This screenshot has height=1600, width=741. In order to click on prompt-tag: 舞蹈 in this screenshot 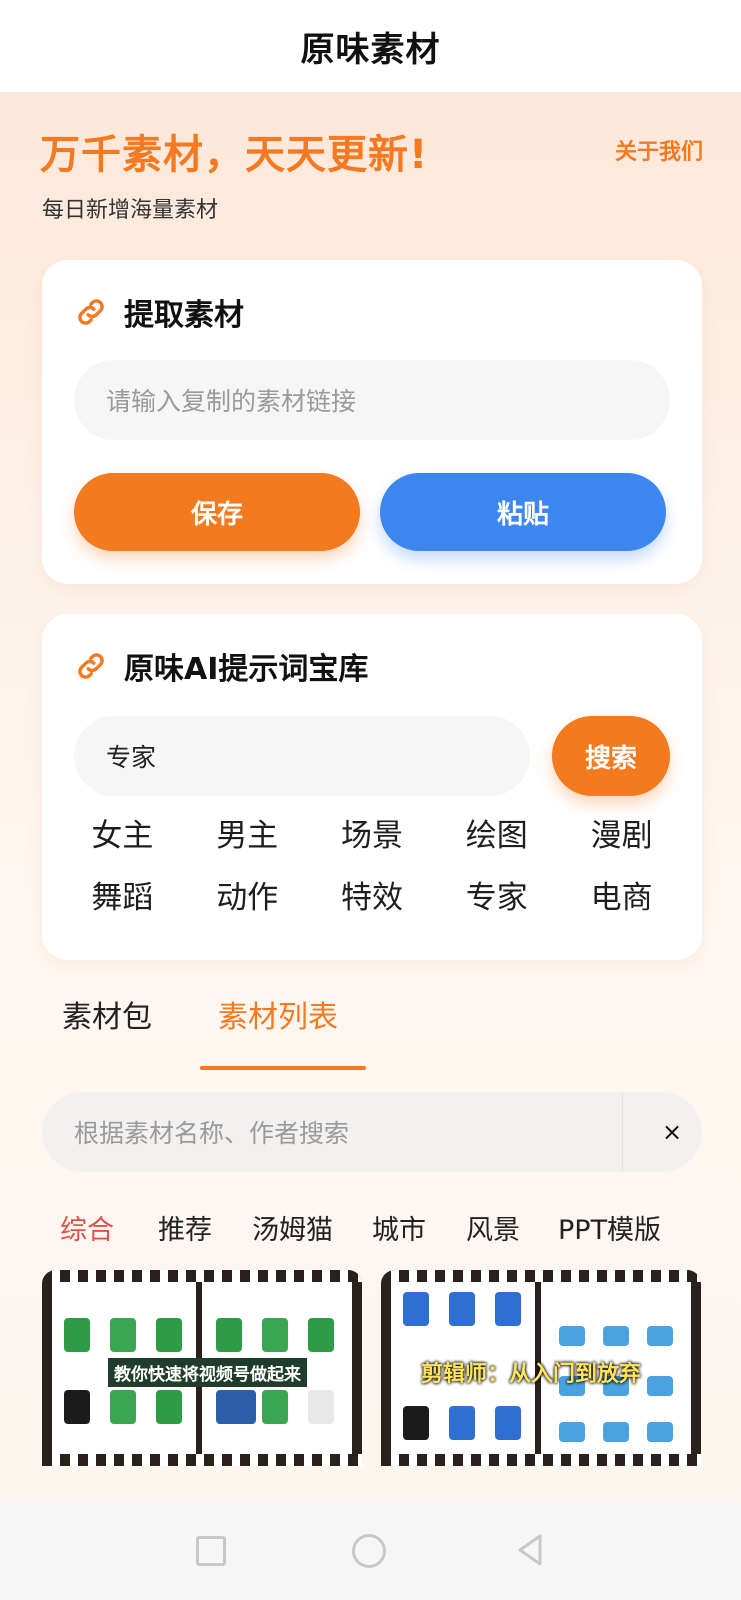, I will do `click(122, 898)`.